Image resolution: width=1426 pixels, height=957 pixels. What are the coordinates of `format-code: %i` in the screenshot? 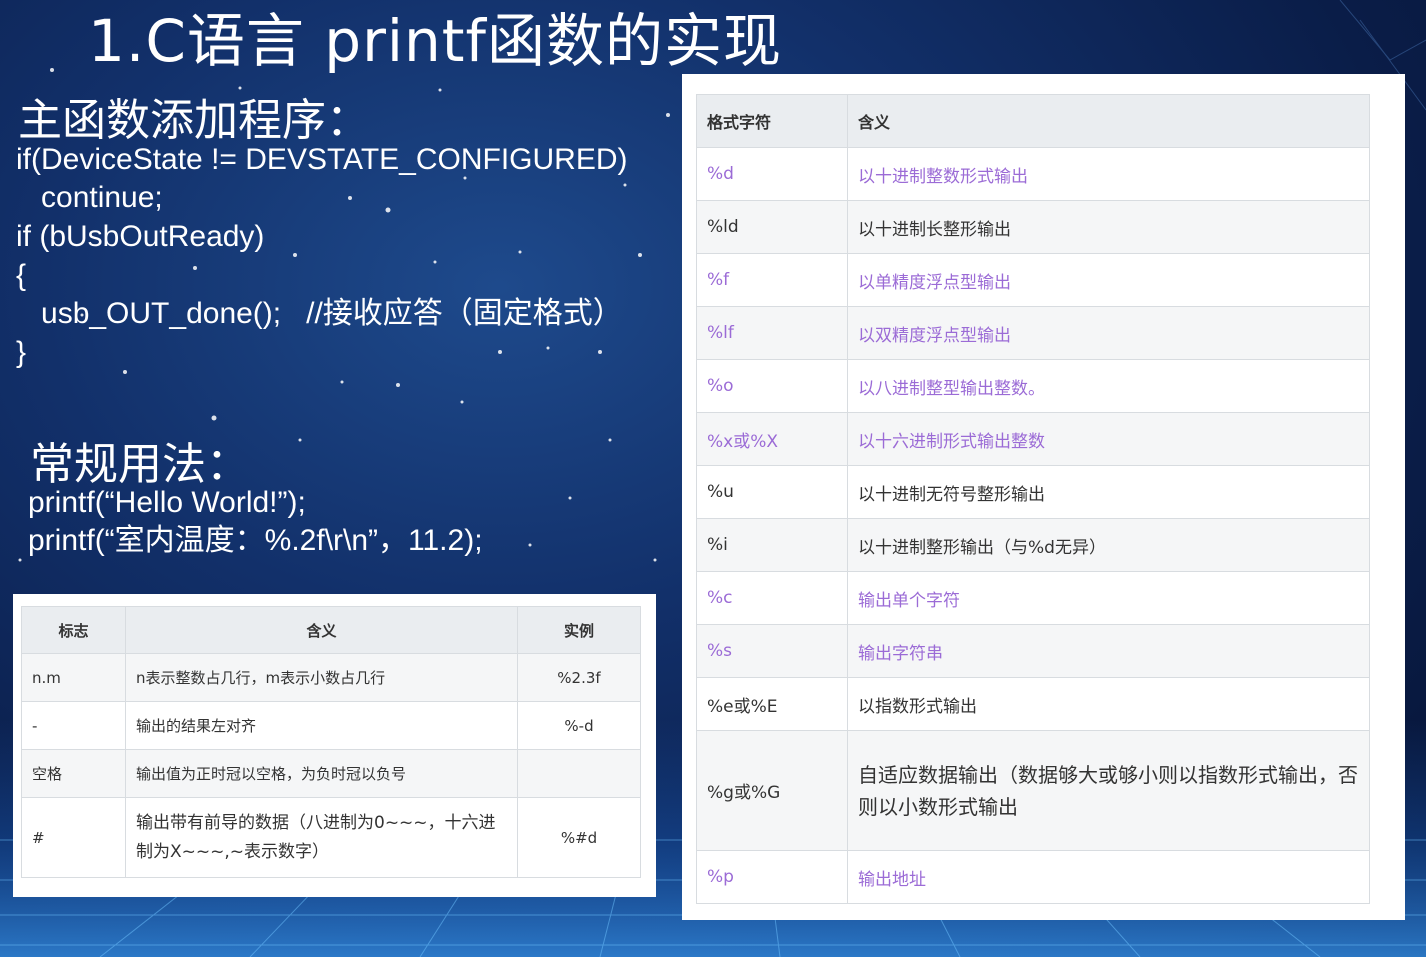 It's located at (772, 545).